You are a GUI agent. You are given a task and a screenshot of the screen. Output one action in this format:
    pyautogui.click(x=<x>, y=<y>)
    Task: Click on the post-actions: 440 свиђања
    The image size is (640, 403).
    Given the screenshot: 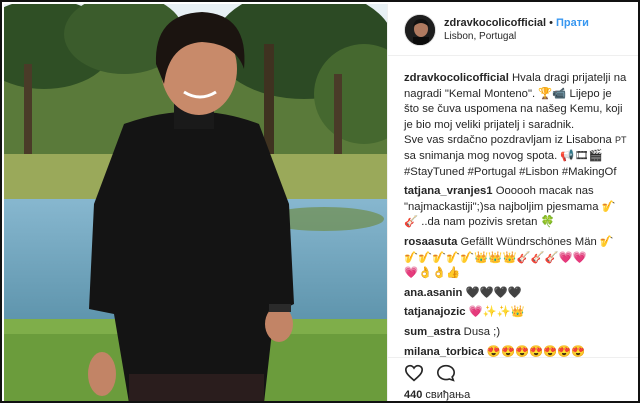 What is the action you would take?
    pyautogui.click(x=513, y=379)
    